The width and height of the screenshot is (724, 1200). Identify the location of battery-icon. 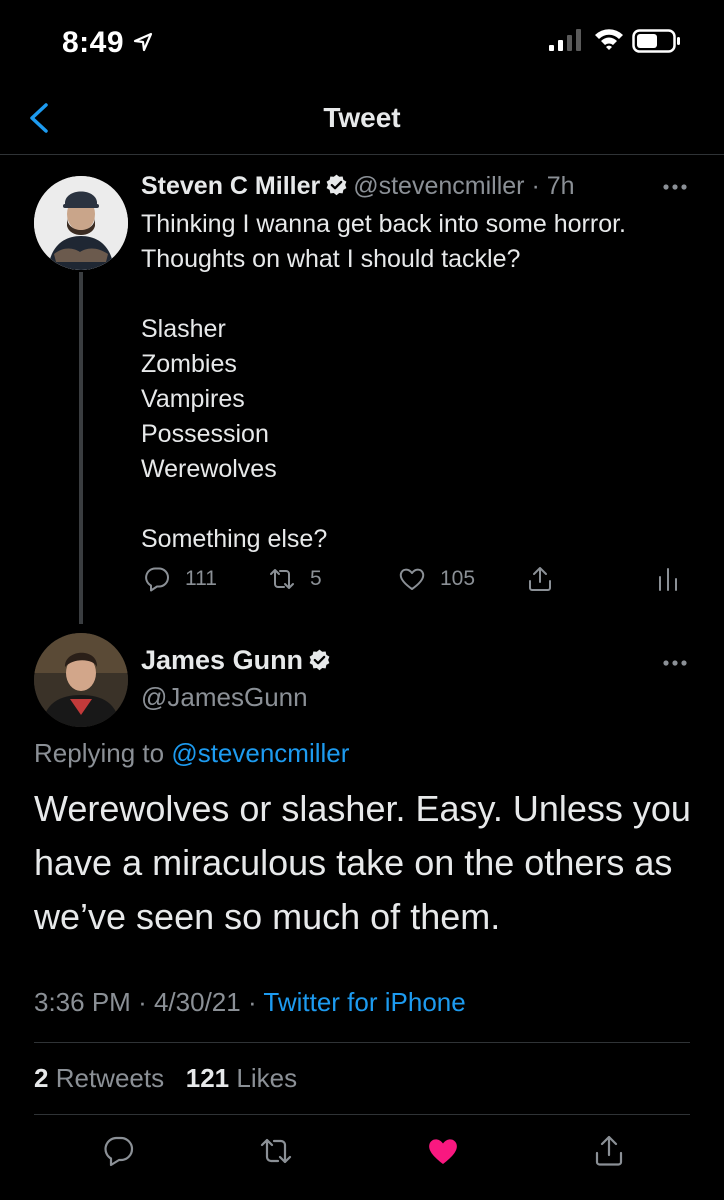
(656, 41).